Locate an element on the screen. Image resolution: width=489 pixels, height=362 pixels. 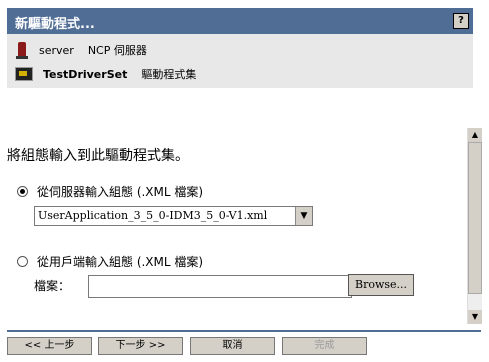
page-heading: 將組態輸入到此驅動程式集。 is located at coordinates (98, 156).